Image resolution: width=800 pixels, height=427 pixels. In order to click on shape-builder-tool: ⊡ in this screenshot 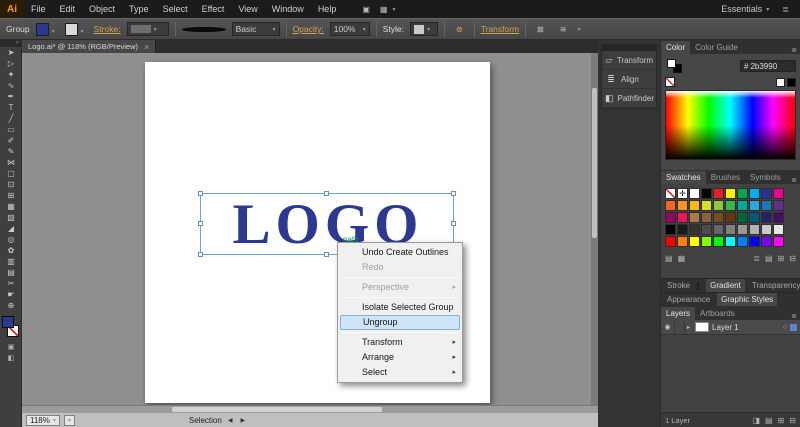, I will do `click(11, 184)`.